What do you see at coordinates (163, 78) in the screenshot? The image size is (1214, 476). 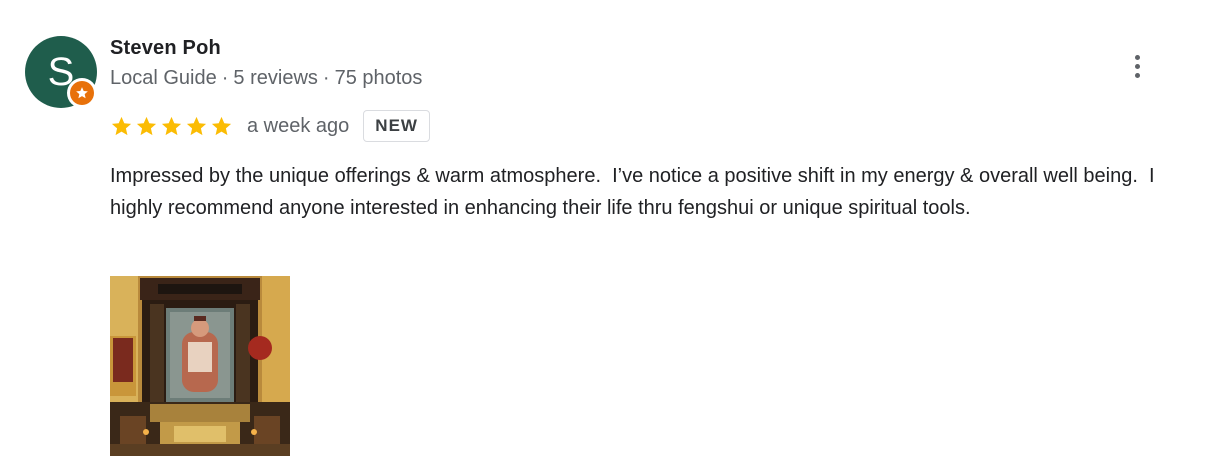 I see `reviewer-role: Local Guide` at bounding box center [163, 78].